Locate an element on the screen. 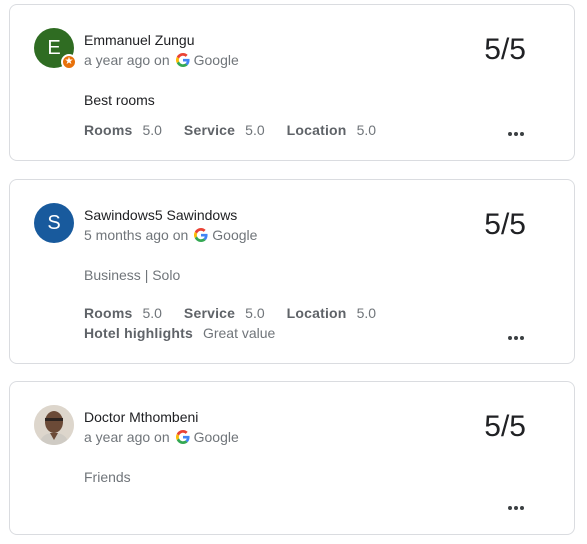 The image size is (587, 544). review-meta: 5 months ago on Google is located at coordinates (170, 235).